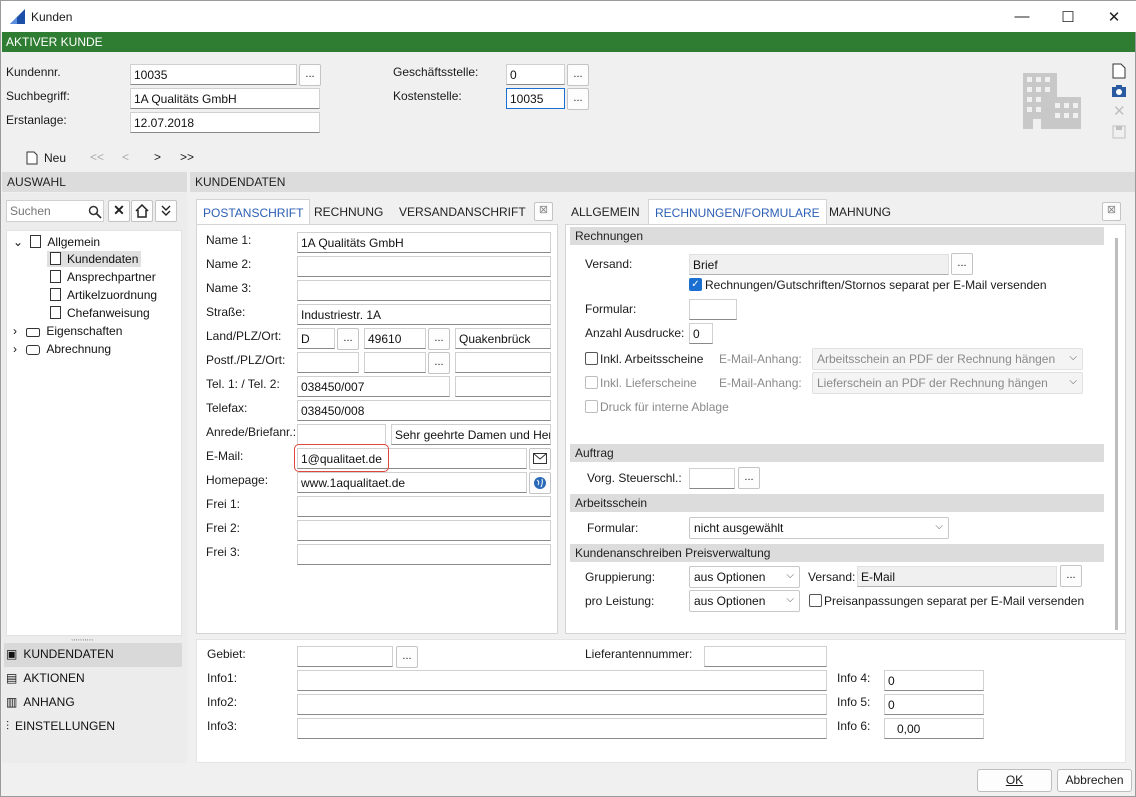  What do you see at coordinates (1111, 211) in the screenshot?
I see `close-right-tab-button: ⊠` at bounding box center [1111, 211].